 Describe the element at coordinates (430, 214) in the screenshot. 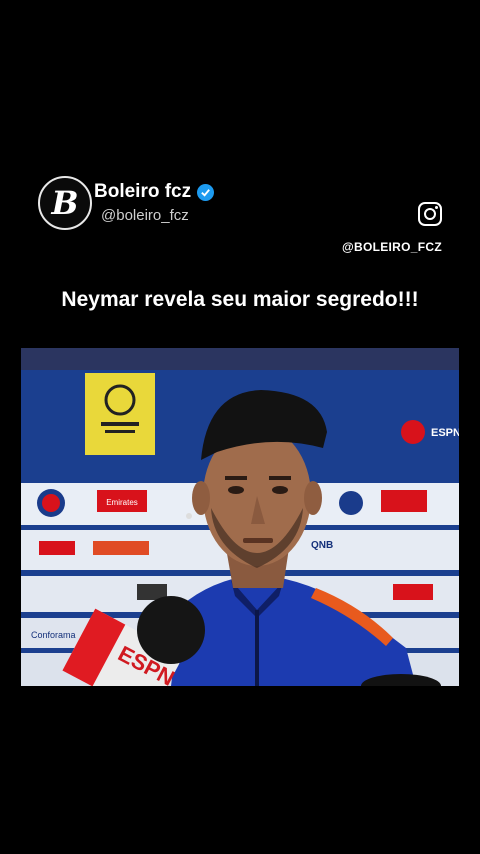

I see `instagram-icon` at that location.